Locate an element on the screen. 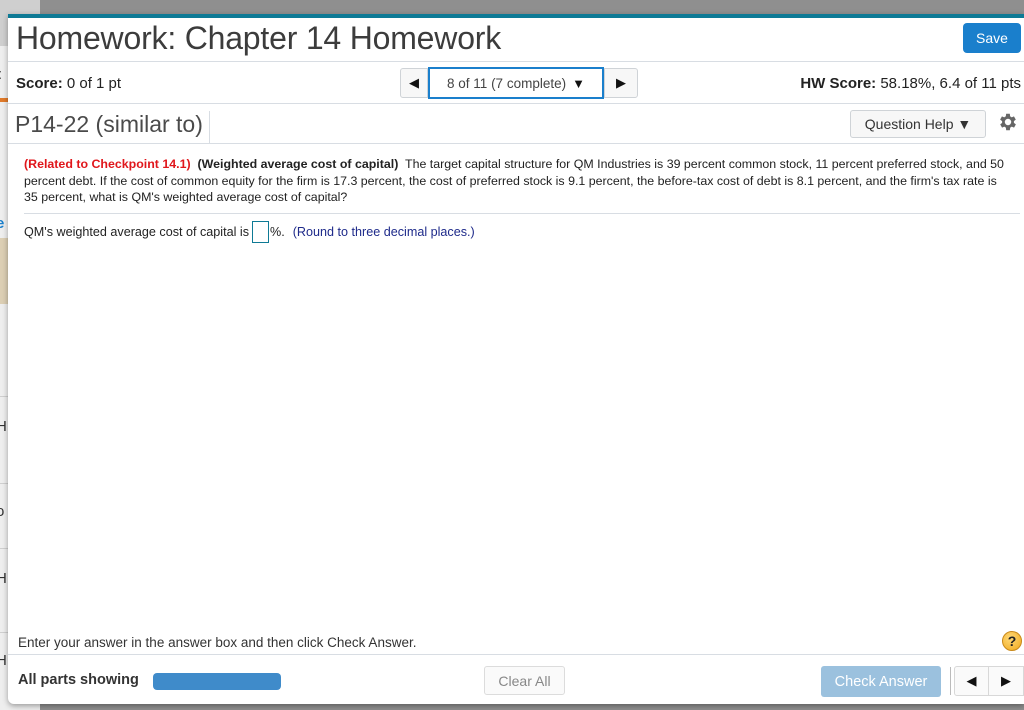 Image resolution: width=1024 pixels, height=710 pixels. next-question-button: ▶ is located at coordinates (621, 83).